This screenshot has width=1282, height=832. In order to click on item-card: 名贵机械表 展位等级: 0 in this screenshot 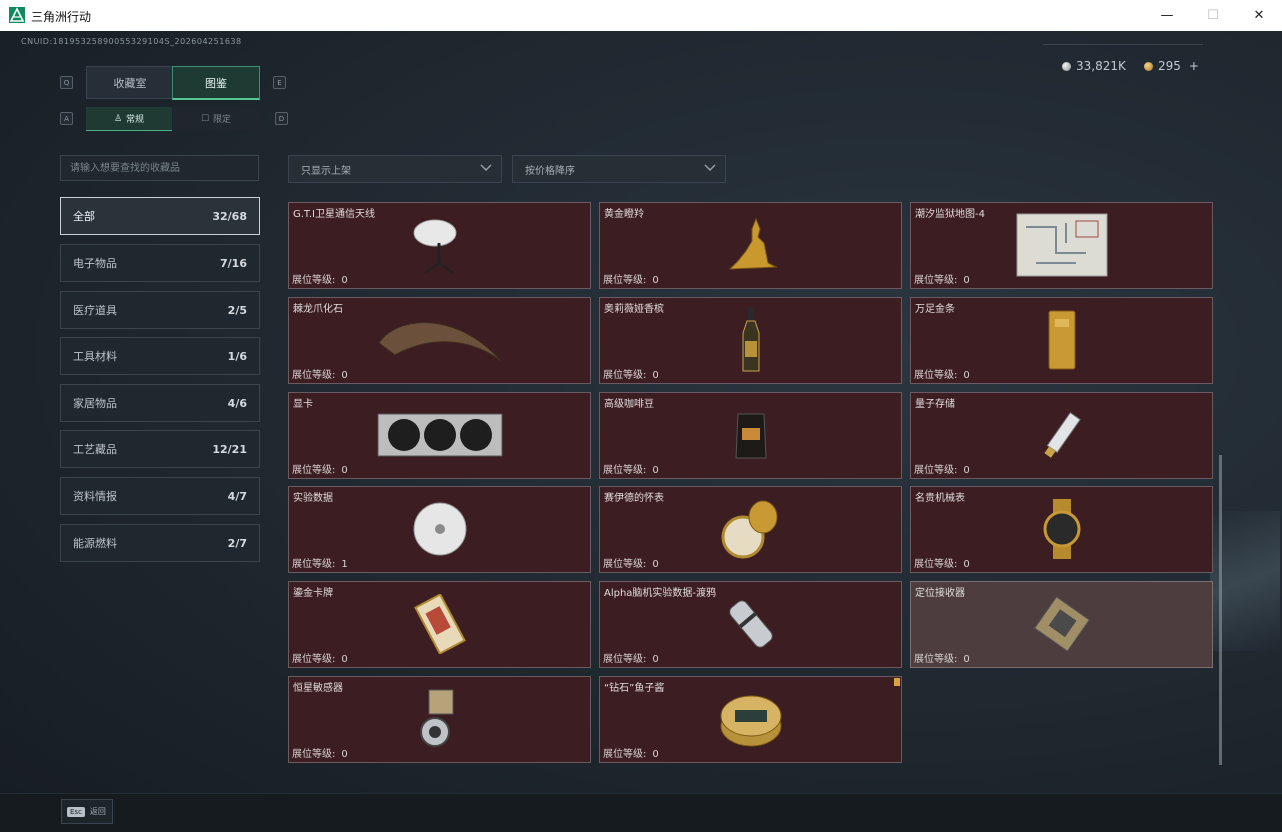, I will do `click(1061, 529)`.